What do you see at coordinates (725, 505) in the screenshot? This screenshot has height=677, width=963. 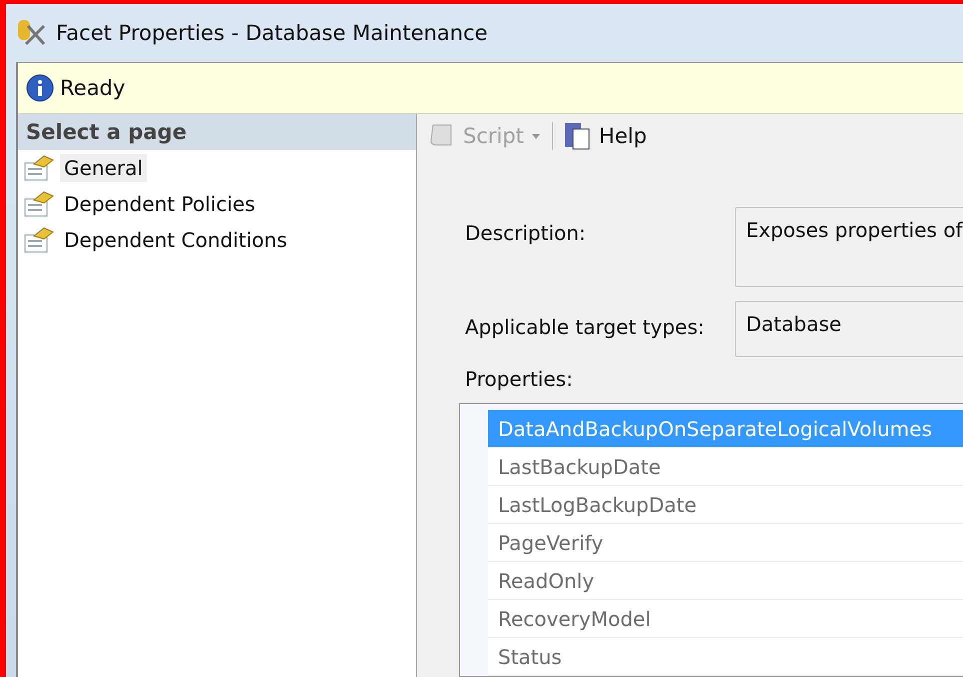 I see `property-row: LastLogBackupDate` at bounding box center [725, 505].